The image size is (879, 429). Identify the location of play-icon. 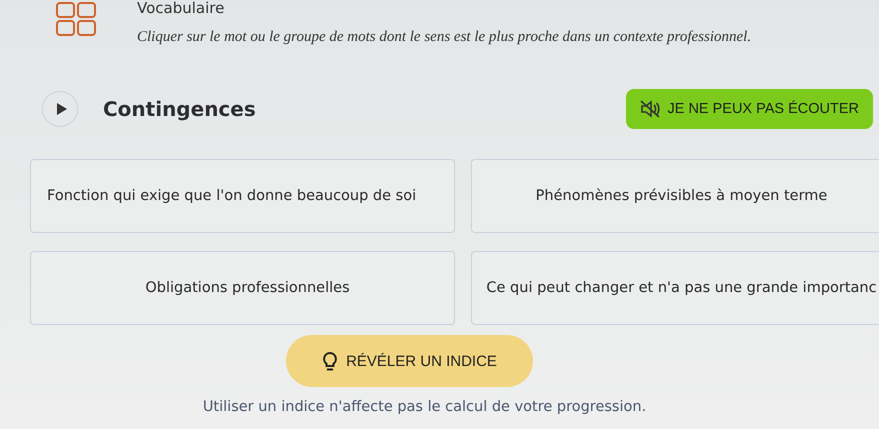
(62, 109).